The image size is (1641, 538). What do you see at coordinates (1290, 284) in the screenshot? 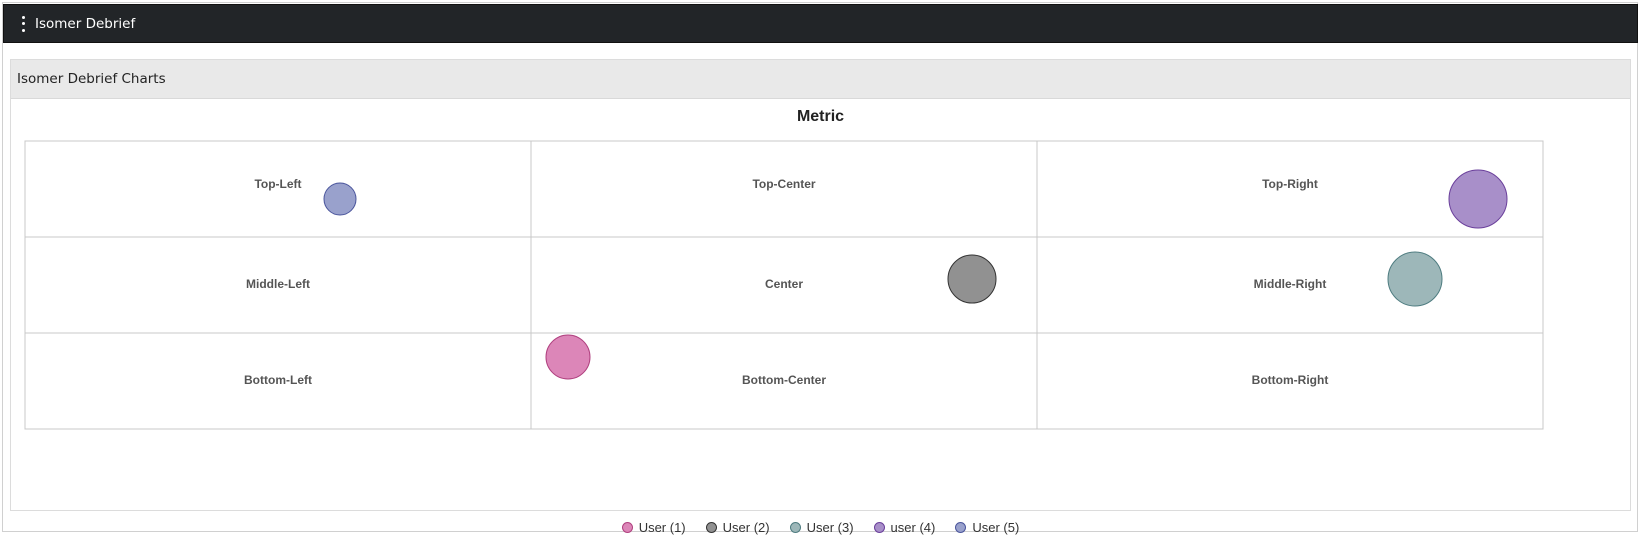
I see `cell-label-middle-right: Middle-Right` at bounding box center [1290, 284].